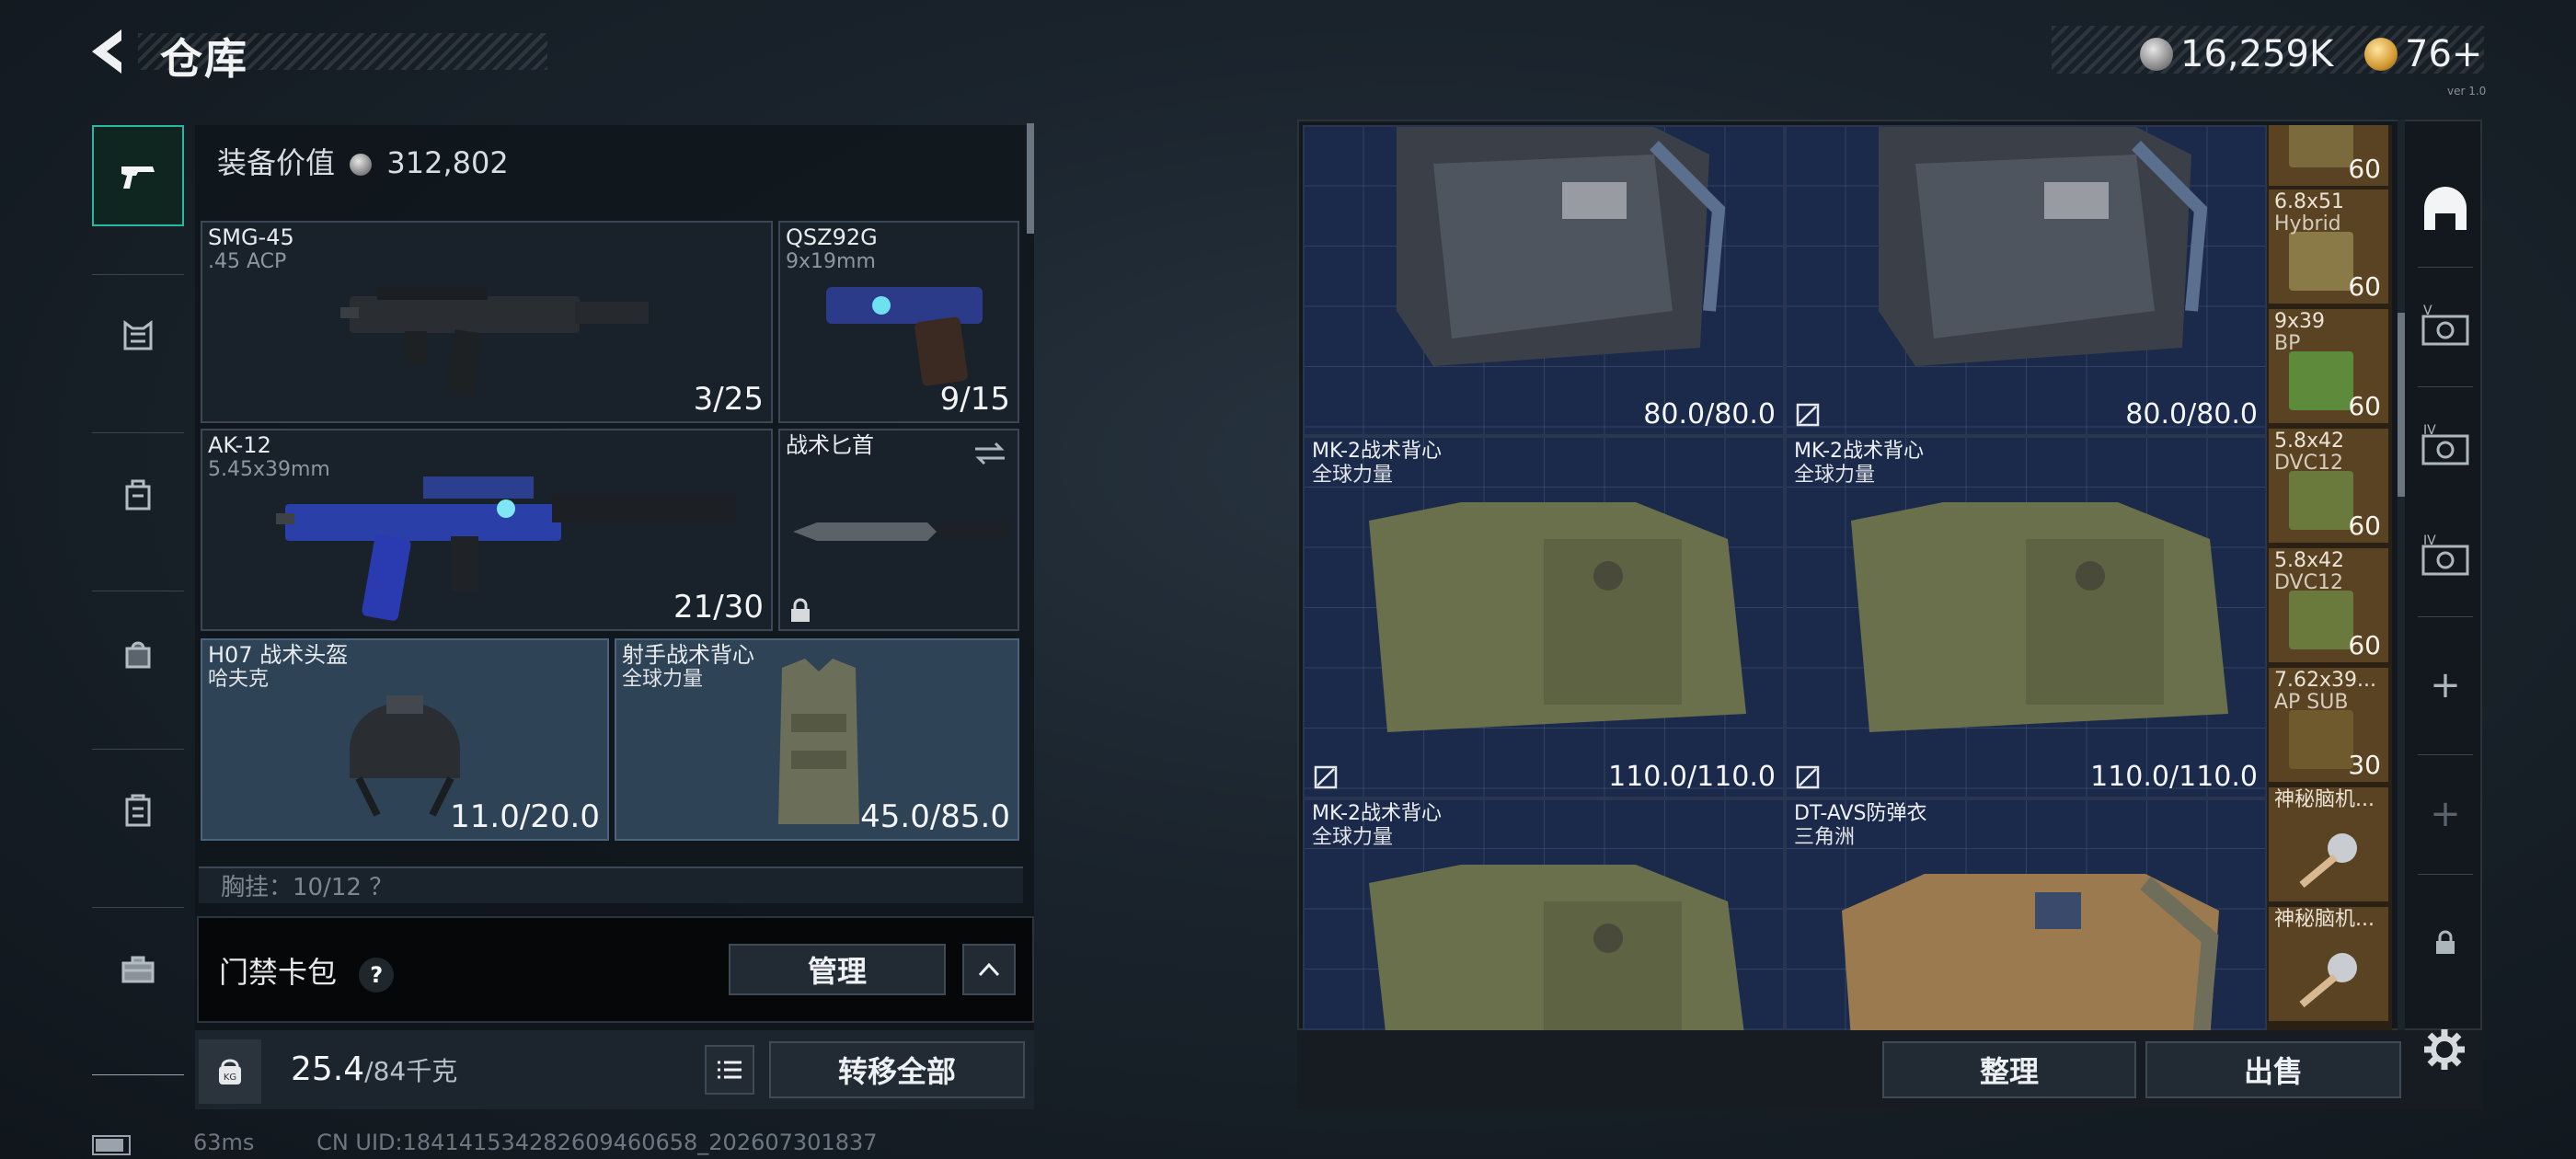 The height and width of the screenshot is (1159, 2576). I want to click on collapse-button, so click(989, 969).